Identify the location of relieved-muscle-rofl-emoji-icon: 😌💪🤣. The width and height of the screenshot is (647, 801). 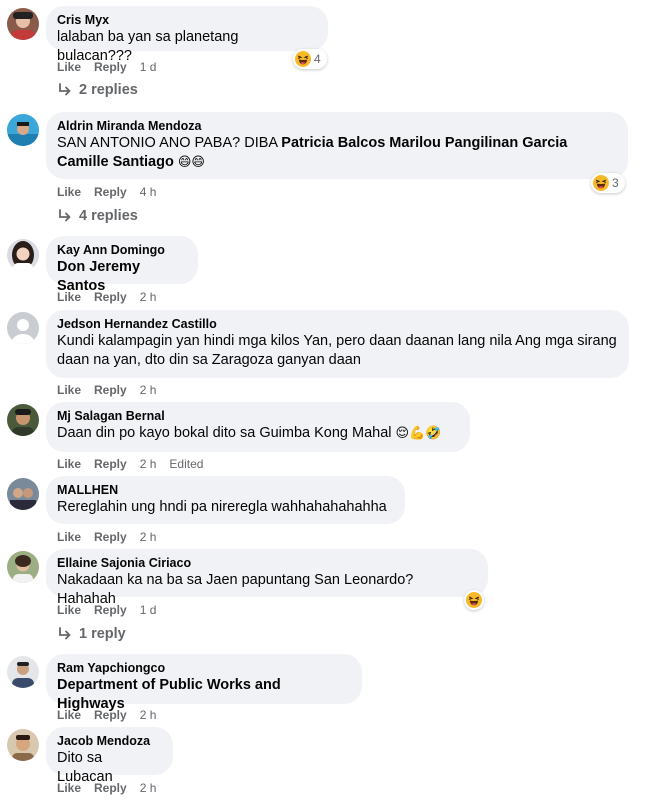
(418, 433).